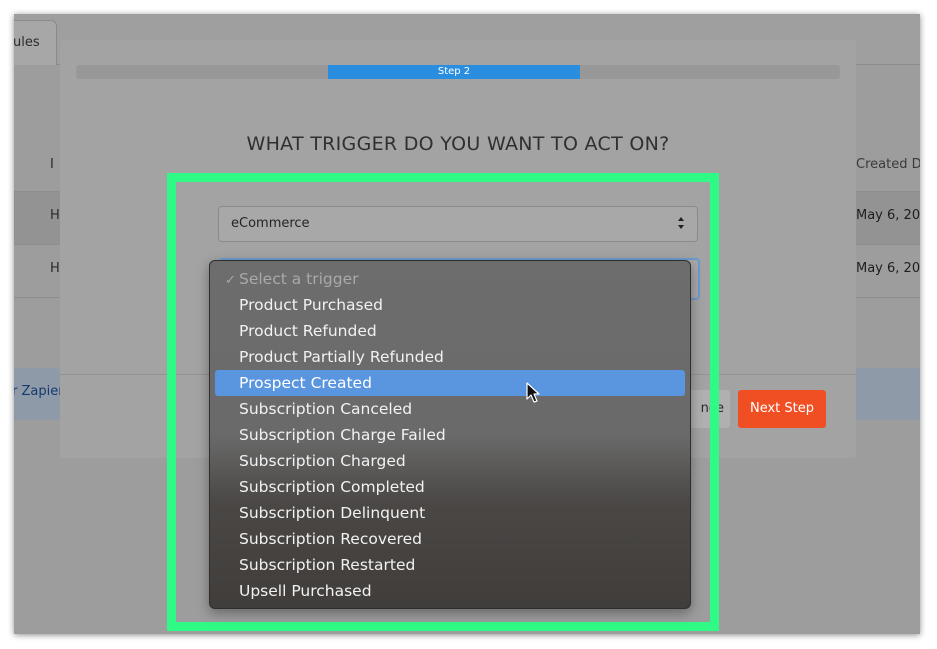 The image size is (937, 649). I want to click on dropdown-option: Product Refunded, so click(450, 331).